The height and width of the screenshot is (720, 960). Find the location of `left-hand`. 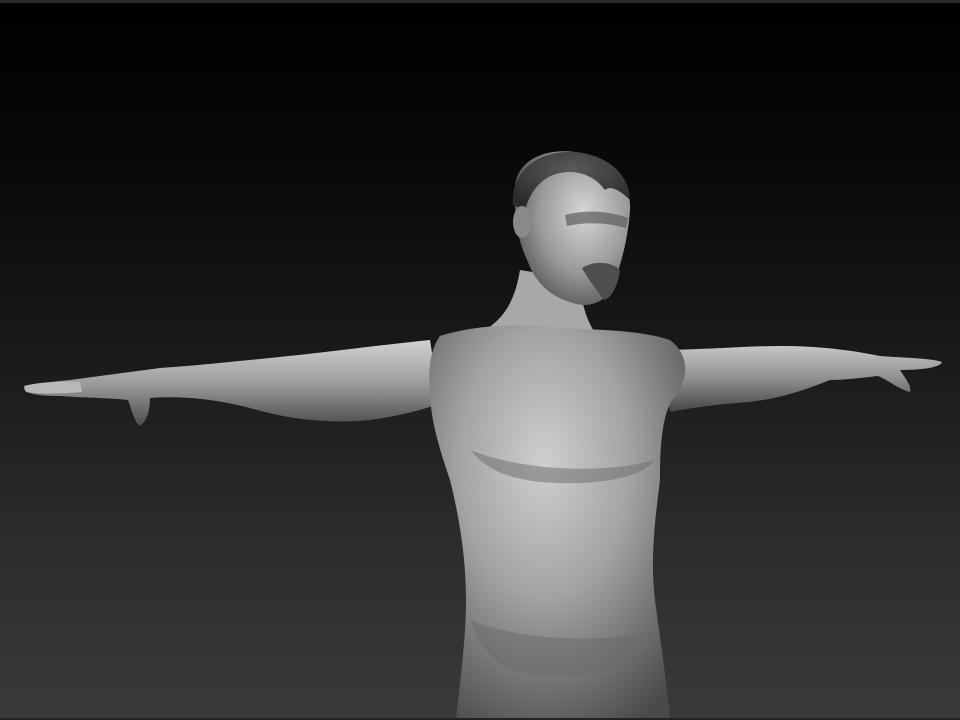

left-hand is located at coordinates (53, 387).